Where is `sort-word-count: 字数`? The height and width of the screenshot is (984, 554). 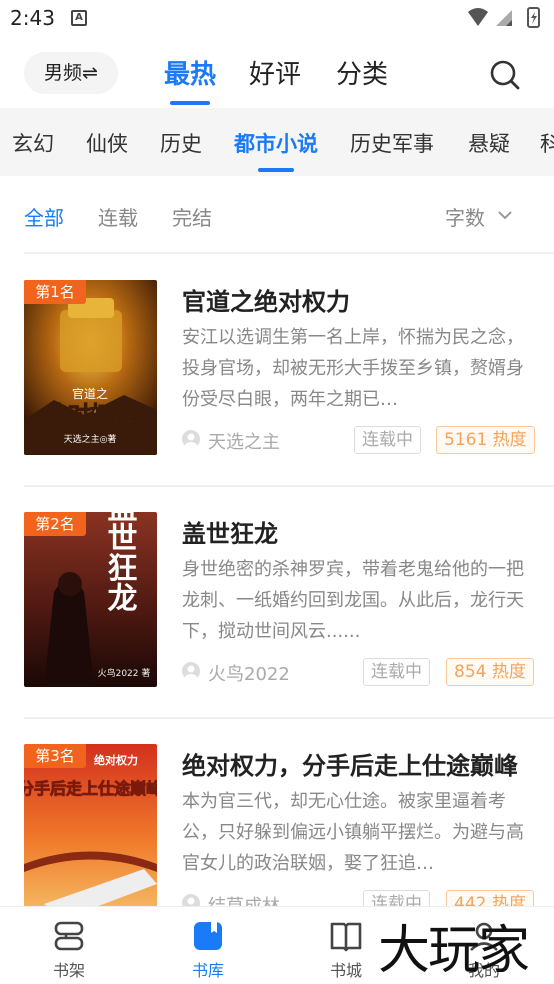
sort-word-count: 字数 is located at coordinates (478, 216).